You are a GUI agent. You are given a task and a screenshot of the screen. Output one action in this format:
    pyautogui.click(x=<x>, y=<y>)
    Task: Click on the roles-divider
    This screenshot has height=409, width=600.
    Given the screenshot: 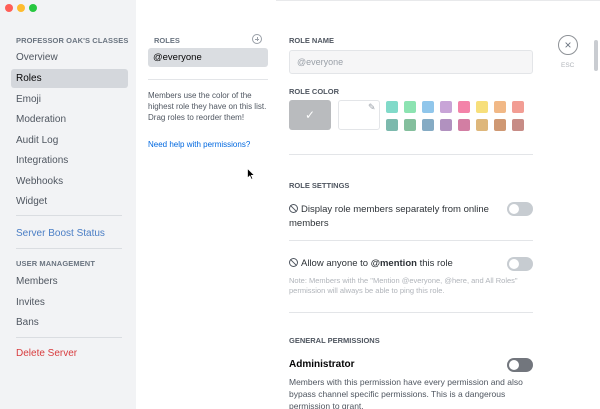 What is the action you would take?
    pyautogui.click(x=208, y=79)
    